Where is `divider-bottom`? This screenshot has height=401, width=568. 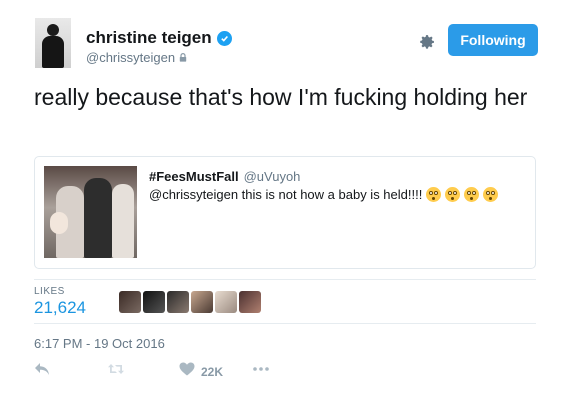
divider-bottom is located at coordinates (285, 323).